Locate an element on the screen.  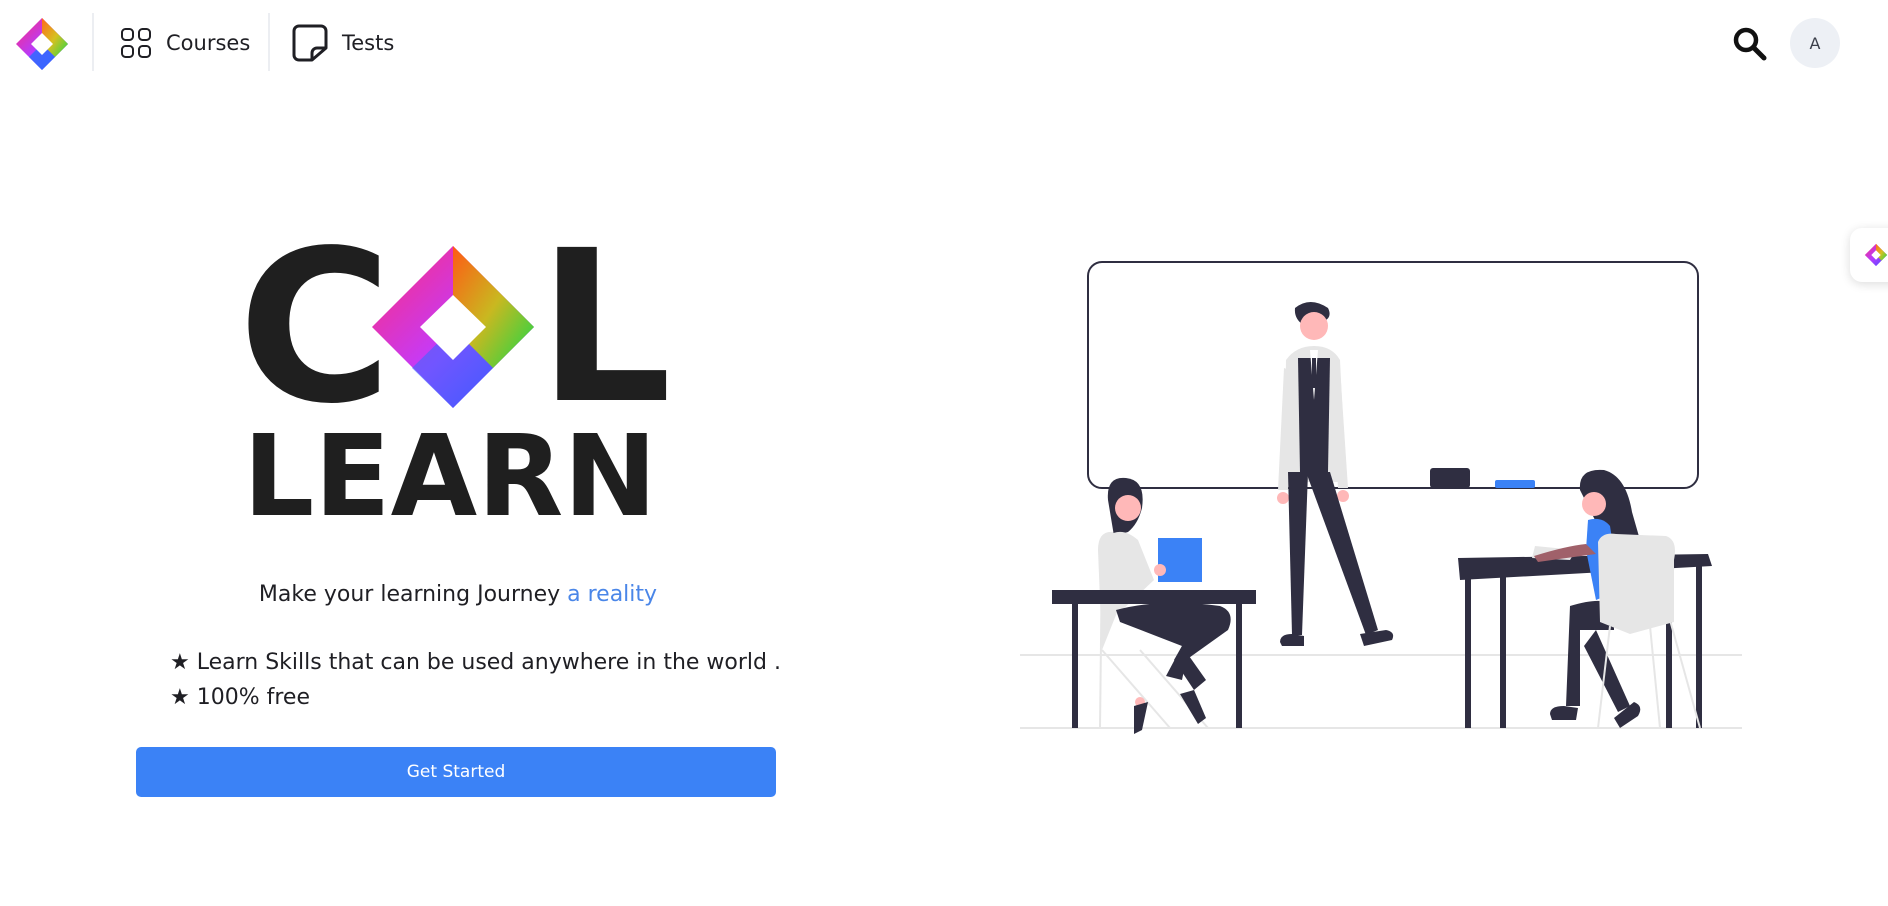
nav-item-courses: Courses is located at coordinates (185, 43).